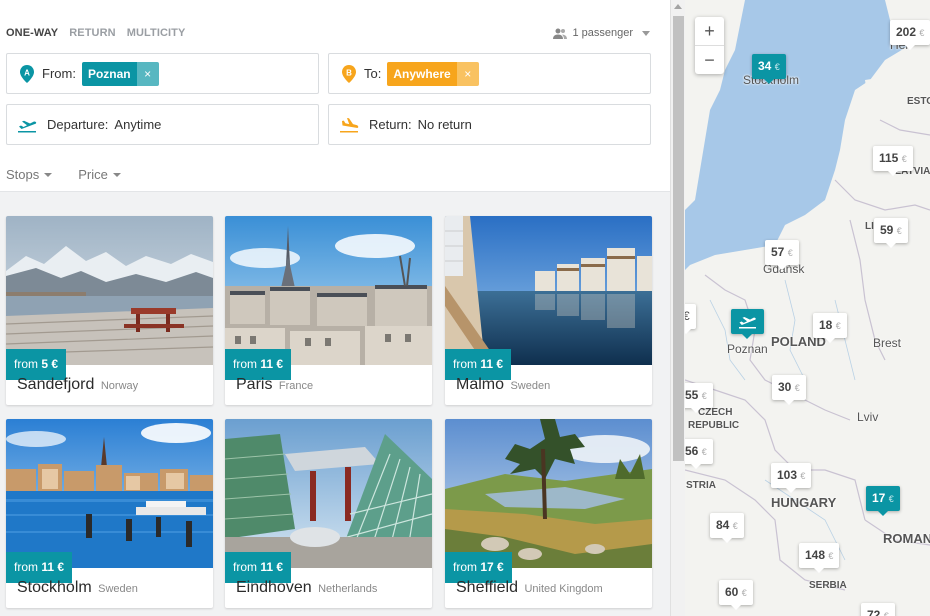 This screenshot has height=616, width=930. I want to click on destination-city: Malmo, so click(480, 384).